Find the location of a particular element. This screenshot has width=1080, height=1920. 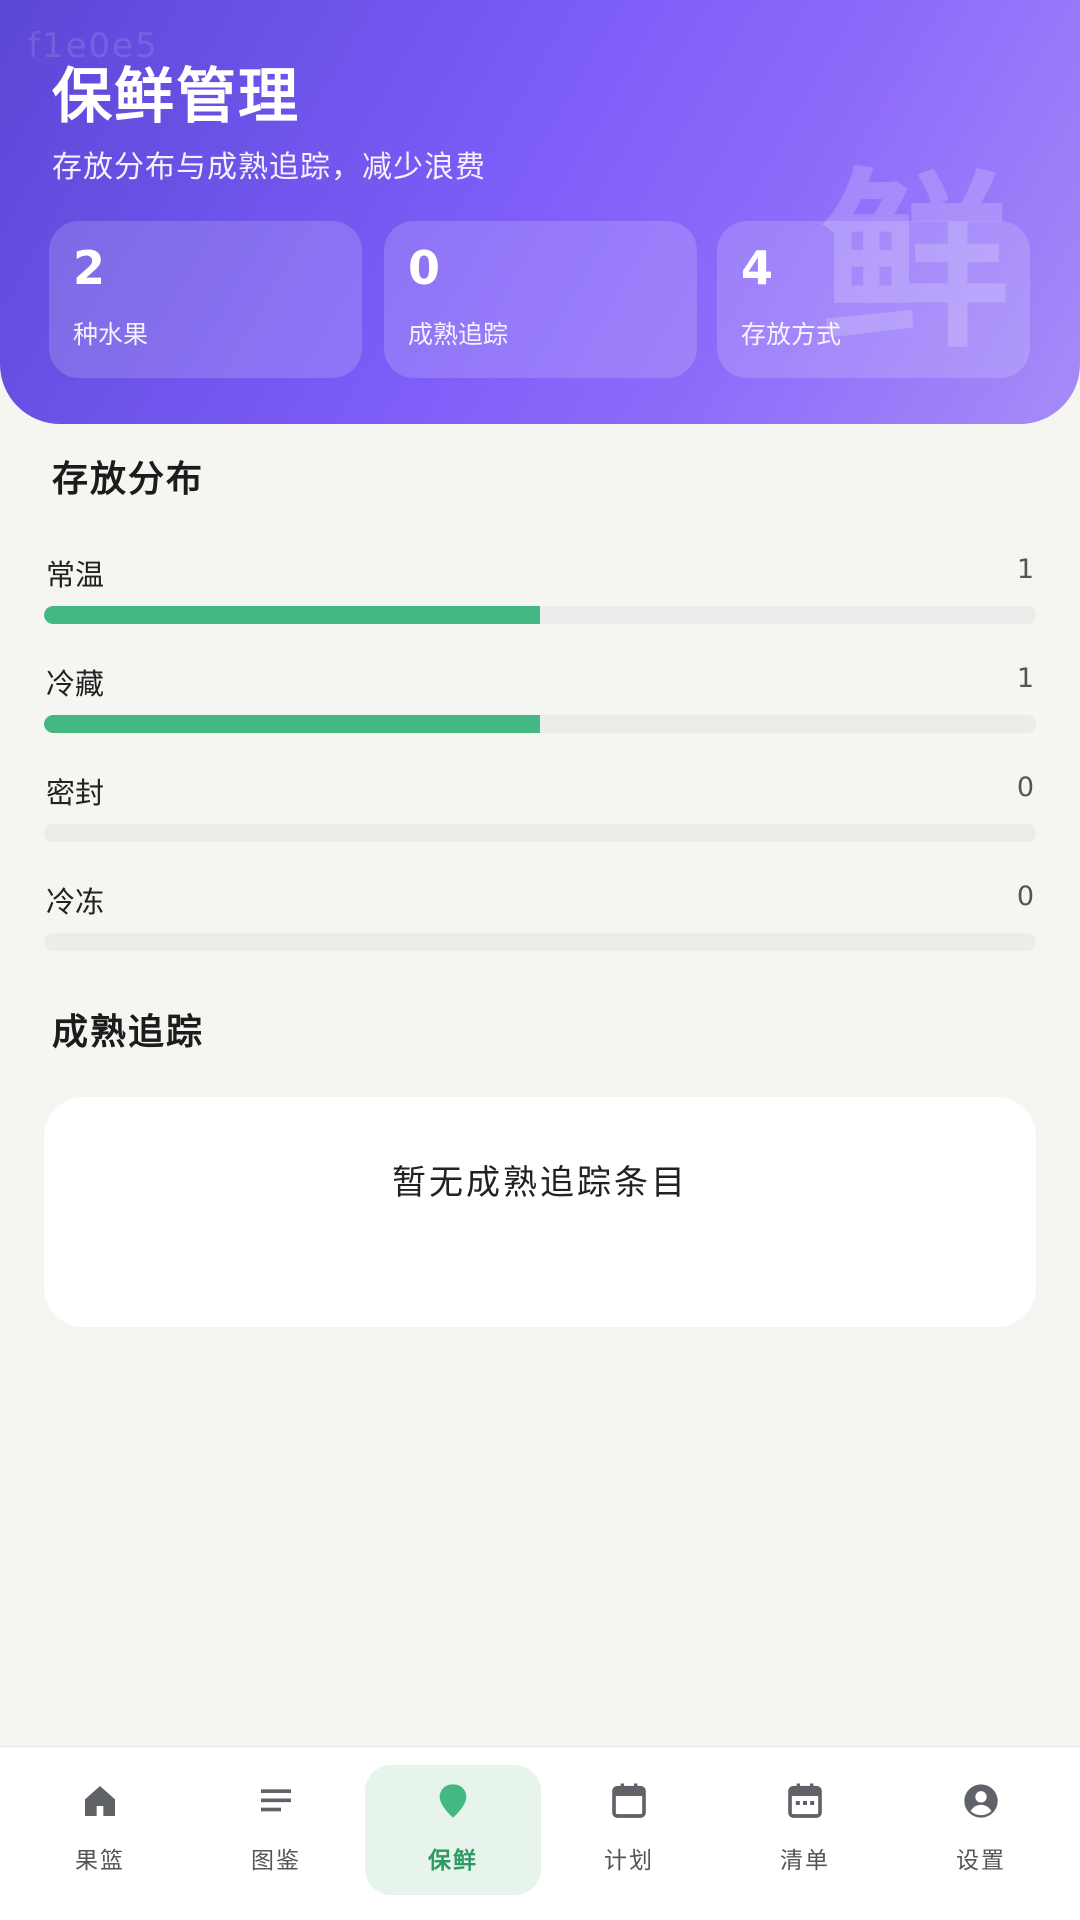

stat-card-ripeness-count: 0 成熟追踪 is located at coordinates (540, 299).